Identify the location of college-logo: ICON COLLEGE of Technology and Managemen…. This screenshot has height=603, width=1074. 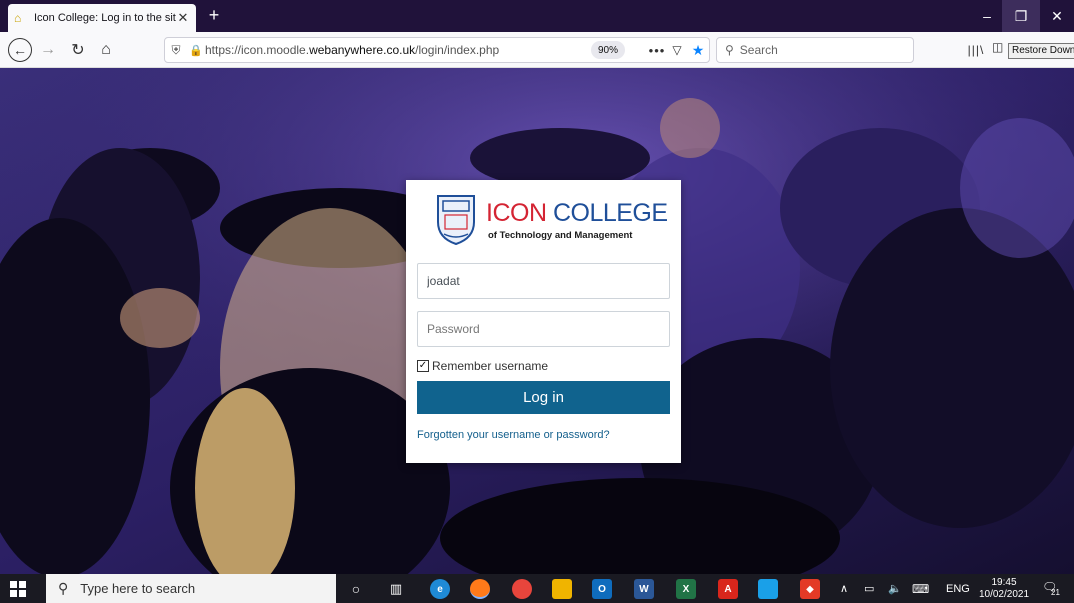
(551, 221).